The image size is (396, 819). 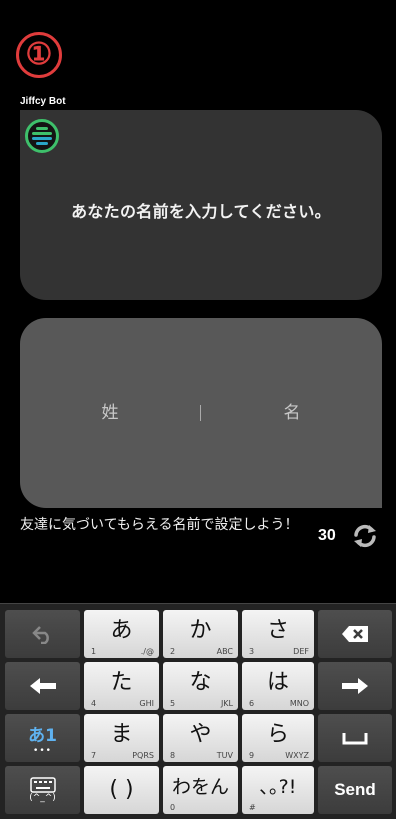 What do you see at coordinates (121, 630) in the screenshot?
I see `key-main-label: あ` at bounding box center [121, 630].